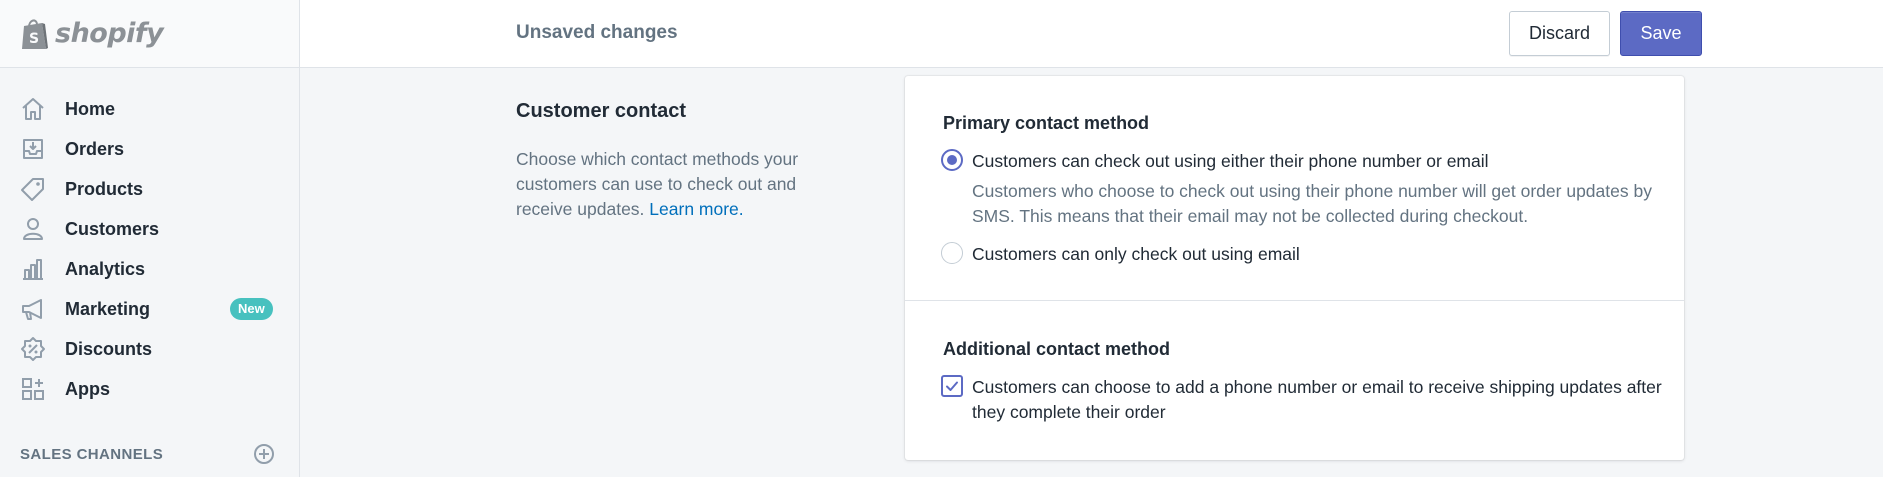 Image resolution: width=1883 pixels, height=477 pixels. Describe the element at coordinates (1046, 123) in the screenshot. I see `primary-contact-title: Primary contact method` at that location.